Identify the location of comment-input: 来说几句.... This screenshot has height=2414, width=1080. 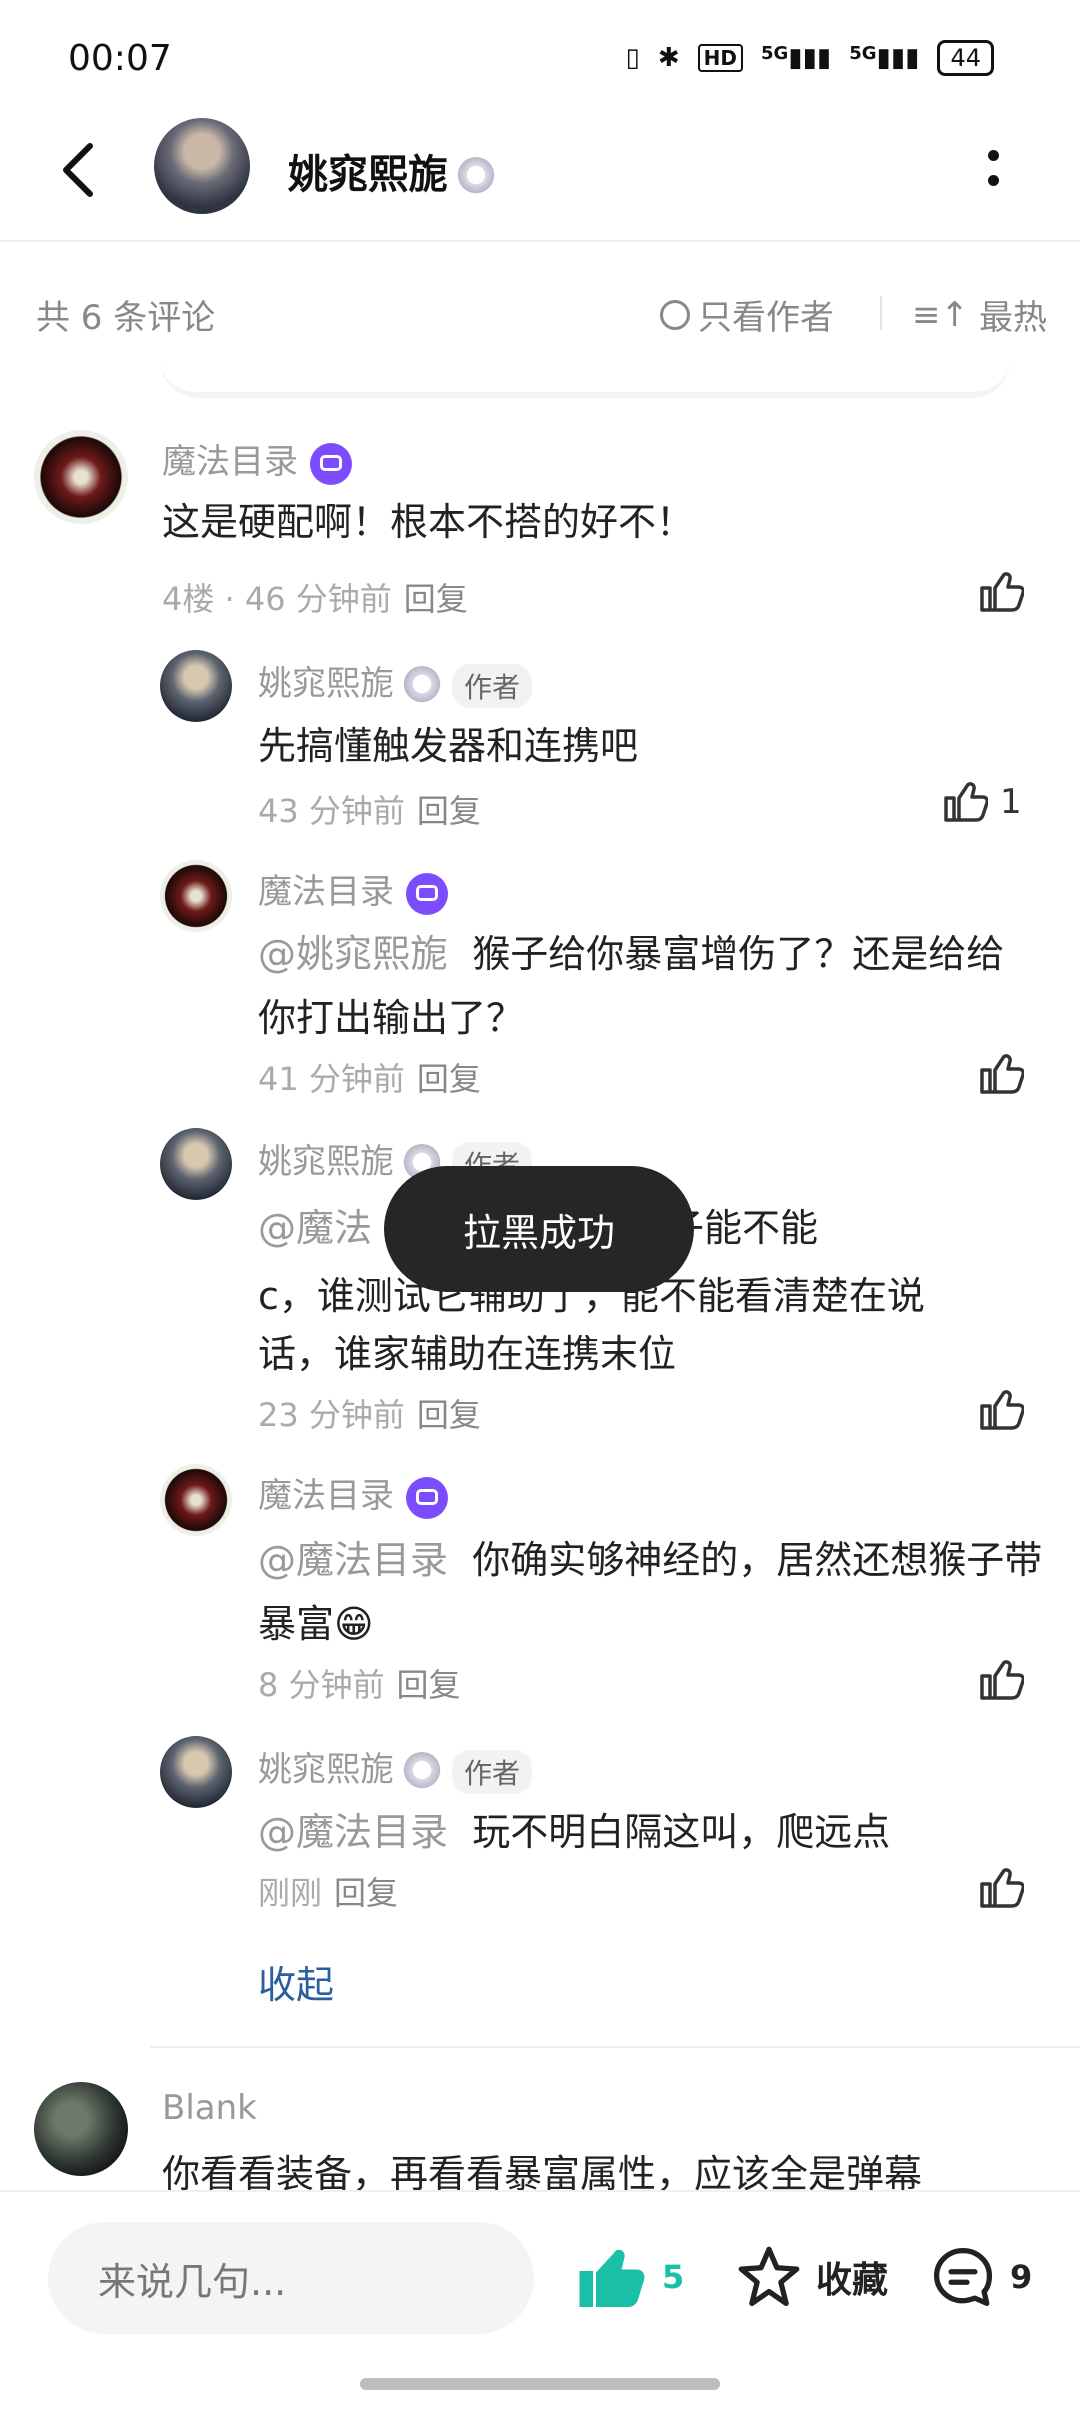
(291, 2278).